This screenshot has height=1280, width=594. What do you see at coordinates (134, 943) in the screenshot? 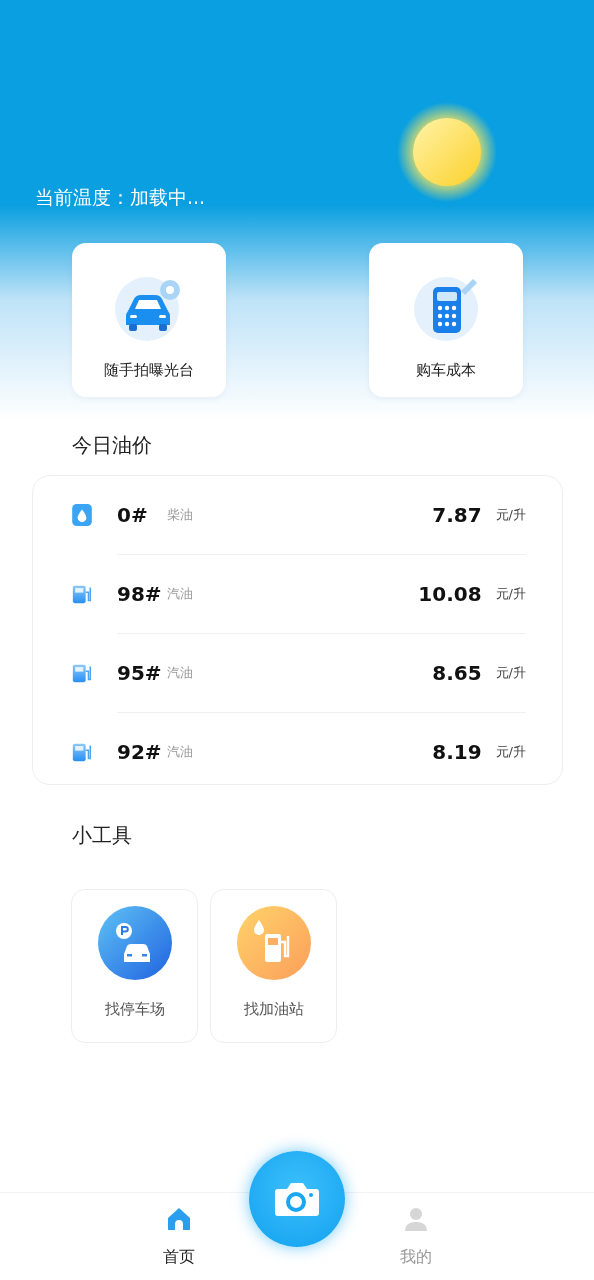
I see `parking-icon` at bounding box center [134, 943].